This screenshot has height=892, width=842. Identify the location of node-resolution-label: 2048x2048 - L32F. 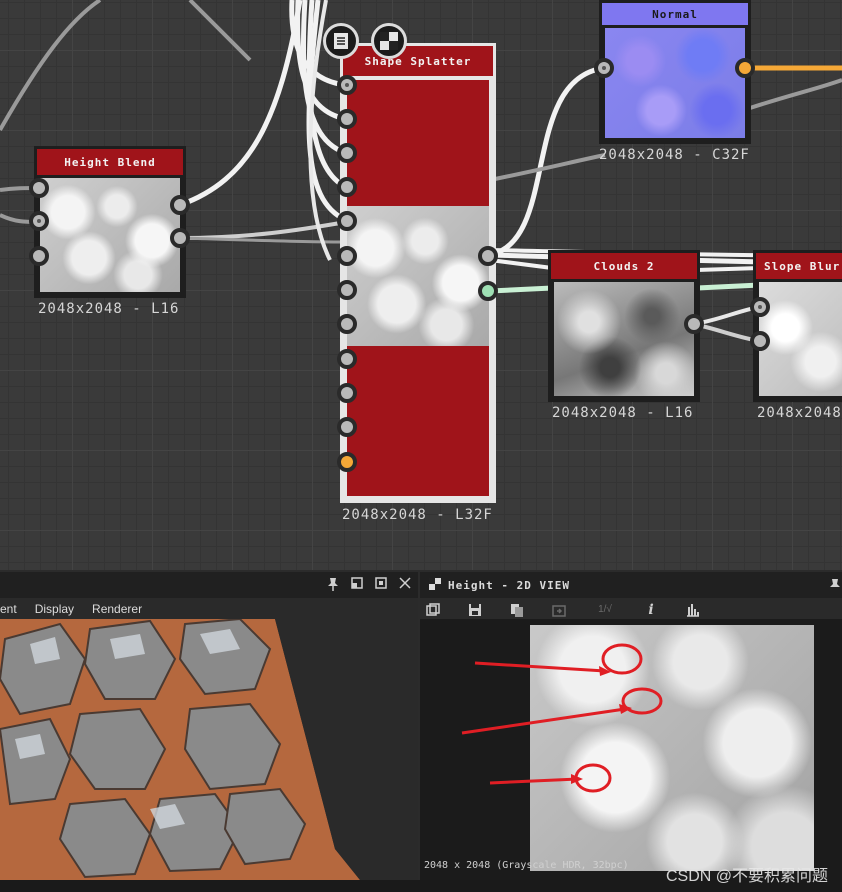
(417, 515).